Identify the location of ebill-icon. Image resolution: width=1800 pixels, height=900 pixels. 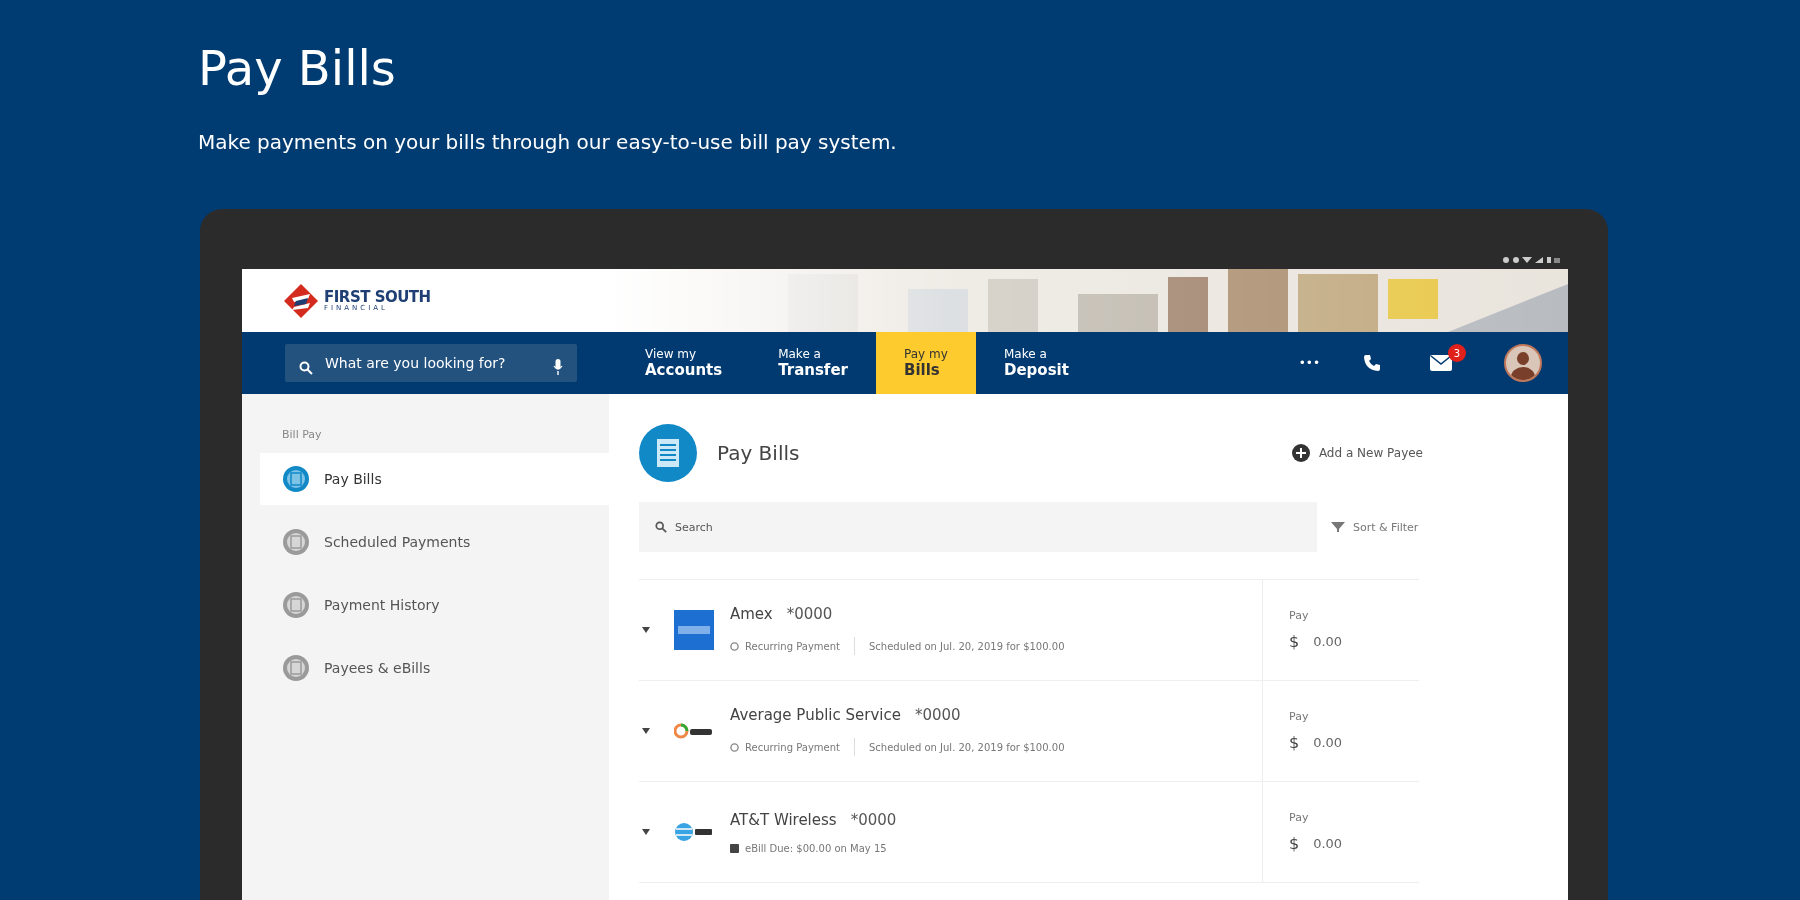
(734, 848).